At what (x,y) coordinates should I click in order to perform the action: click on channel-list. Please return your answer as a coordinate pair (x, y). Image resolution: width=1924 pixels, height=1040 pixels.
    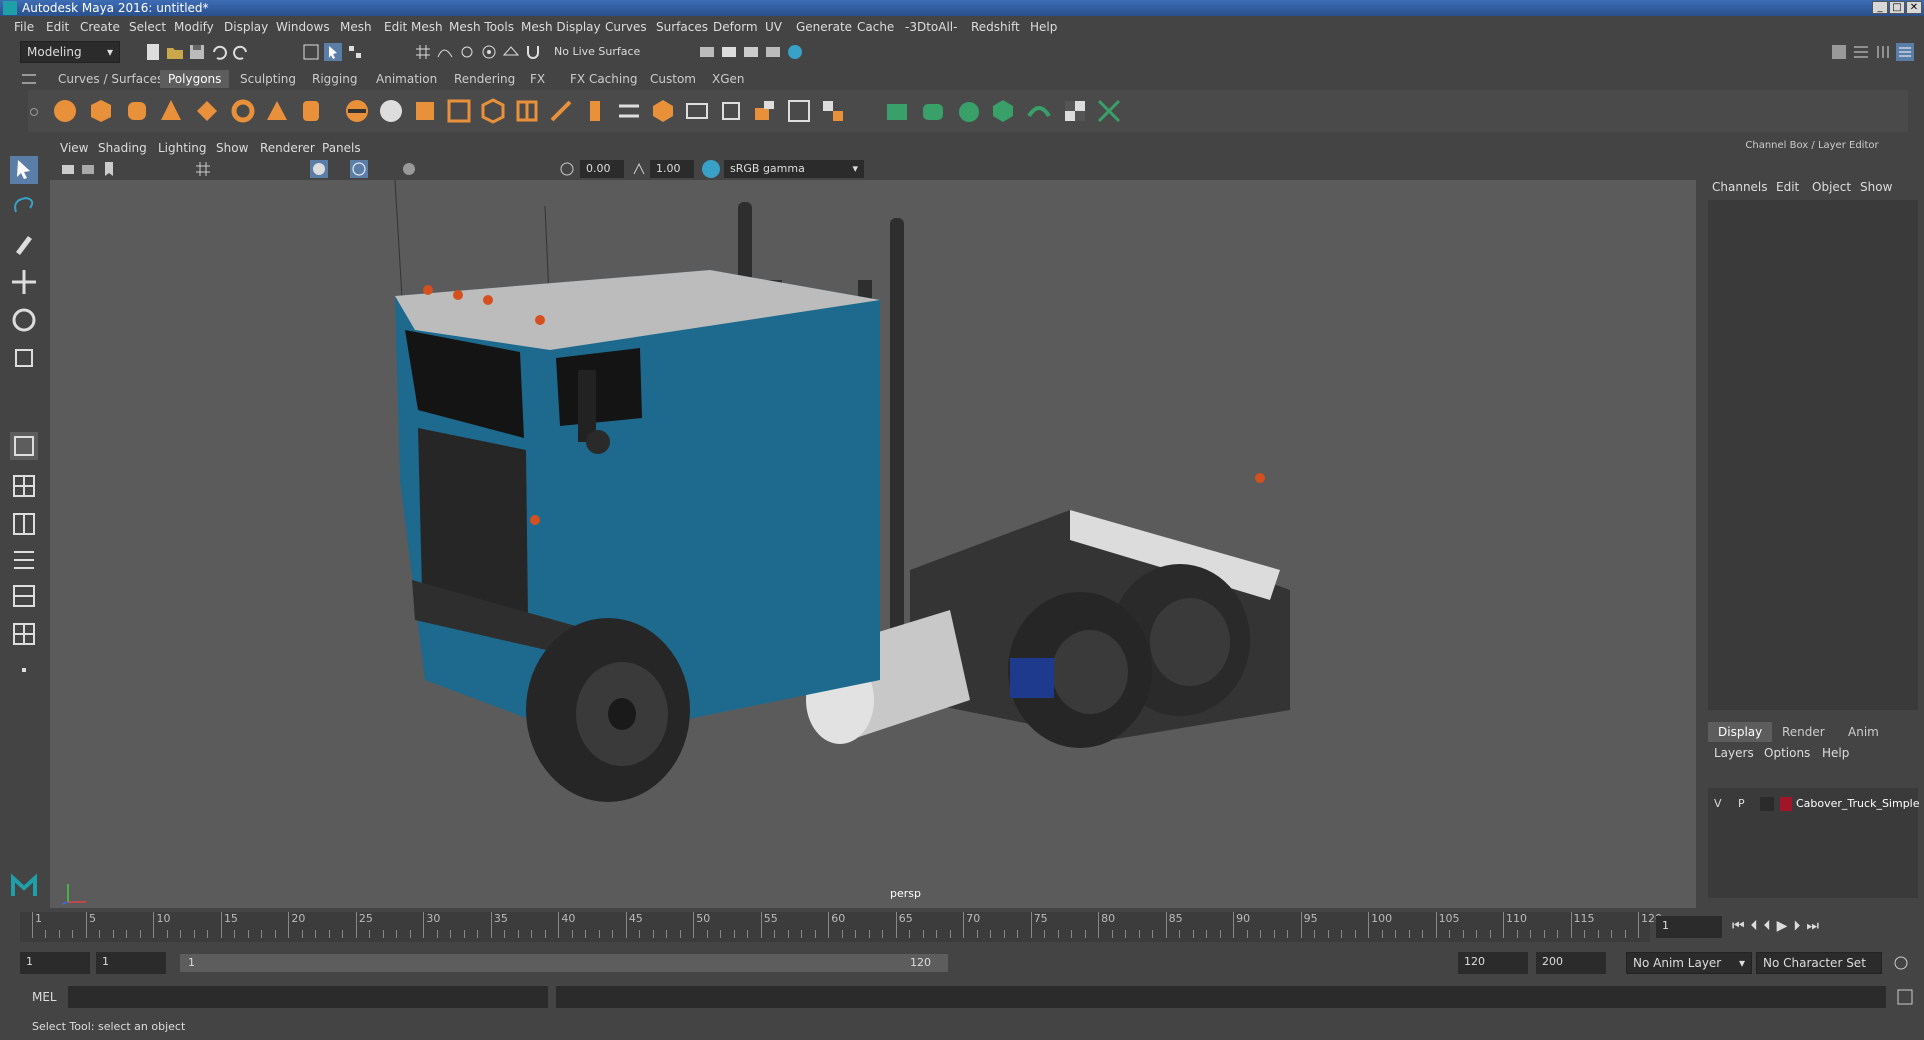
    Looking at the image, I should click on (1813, 455).